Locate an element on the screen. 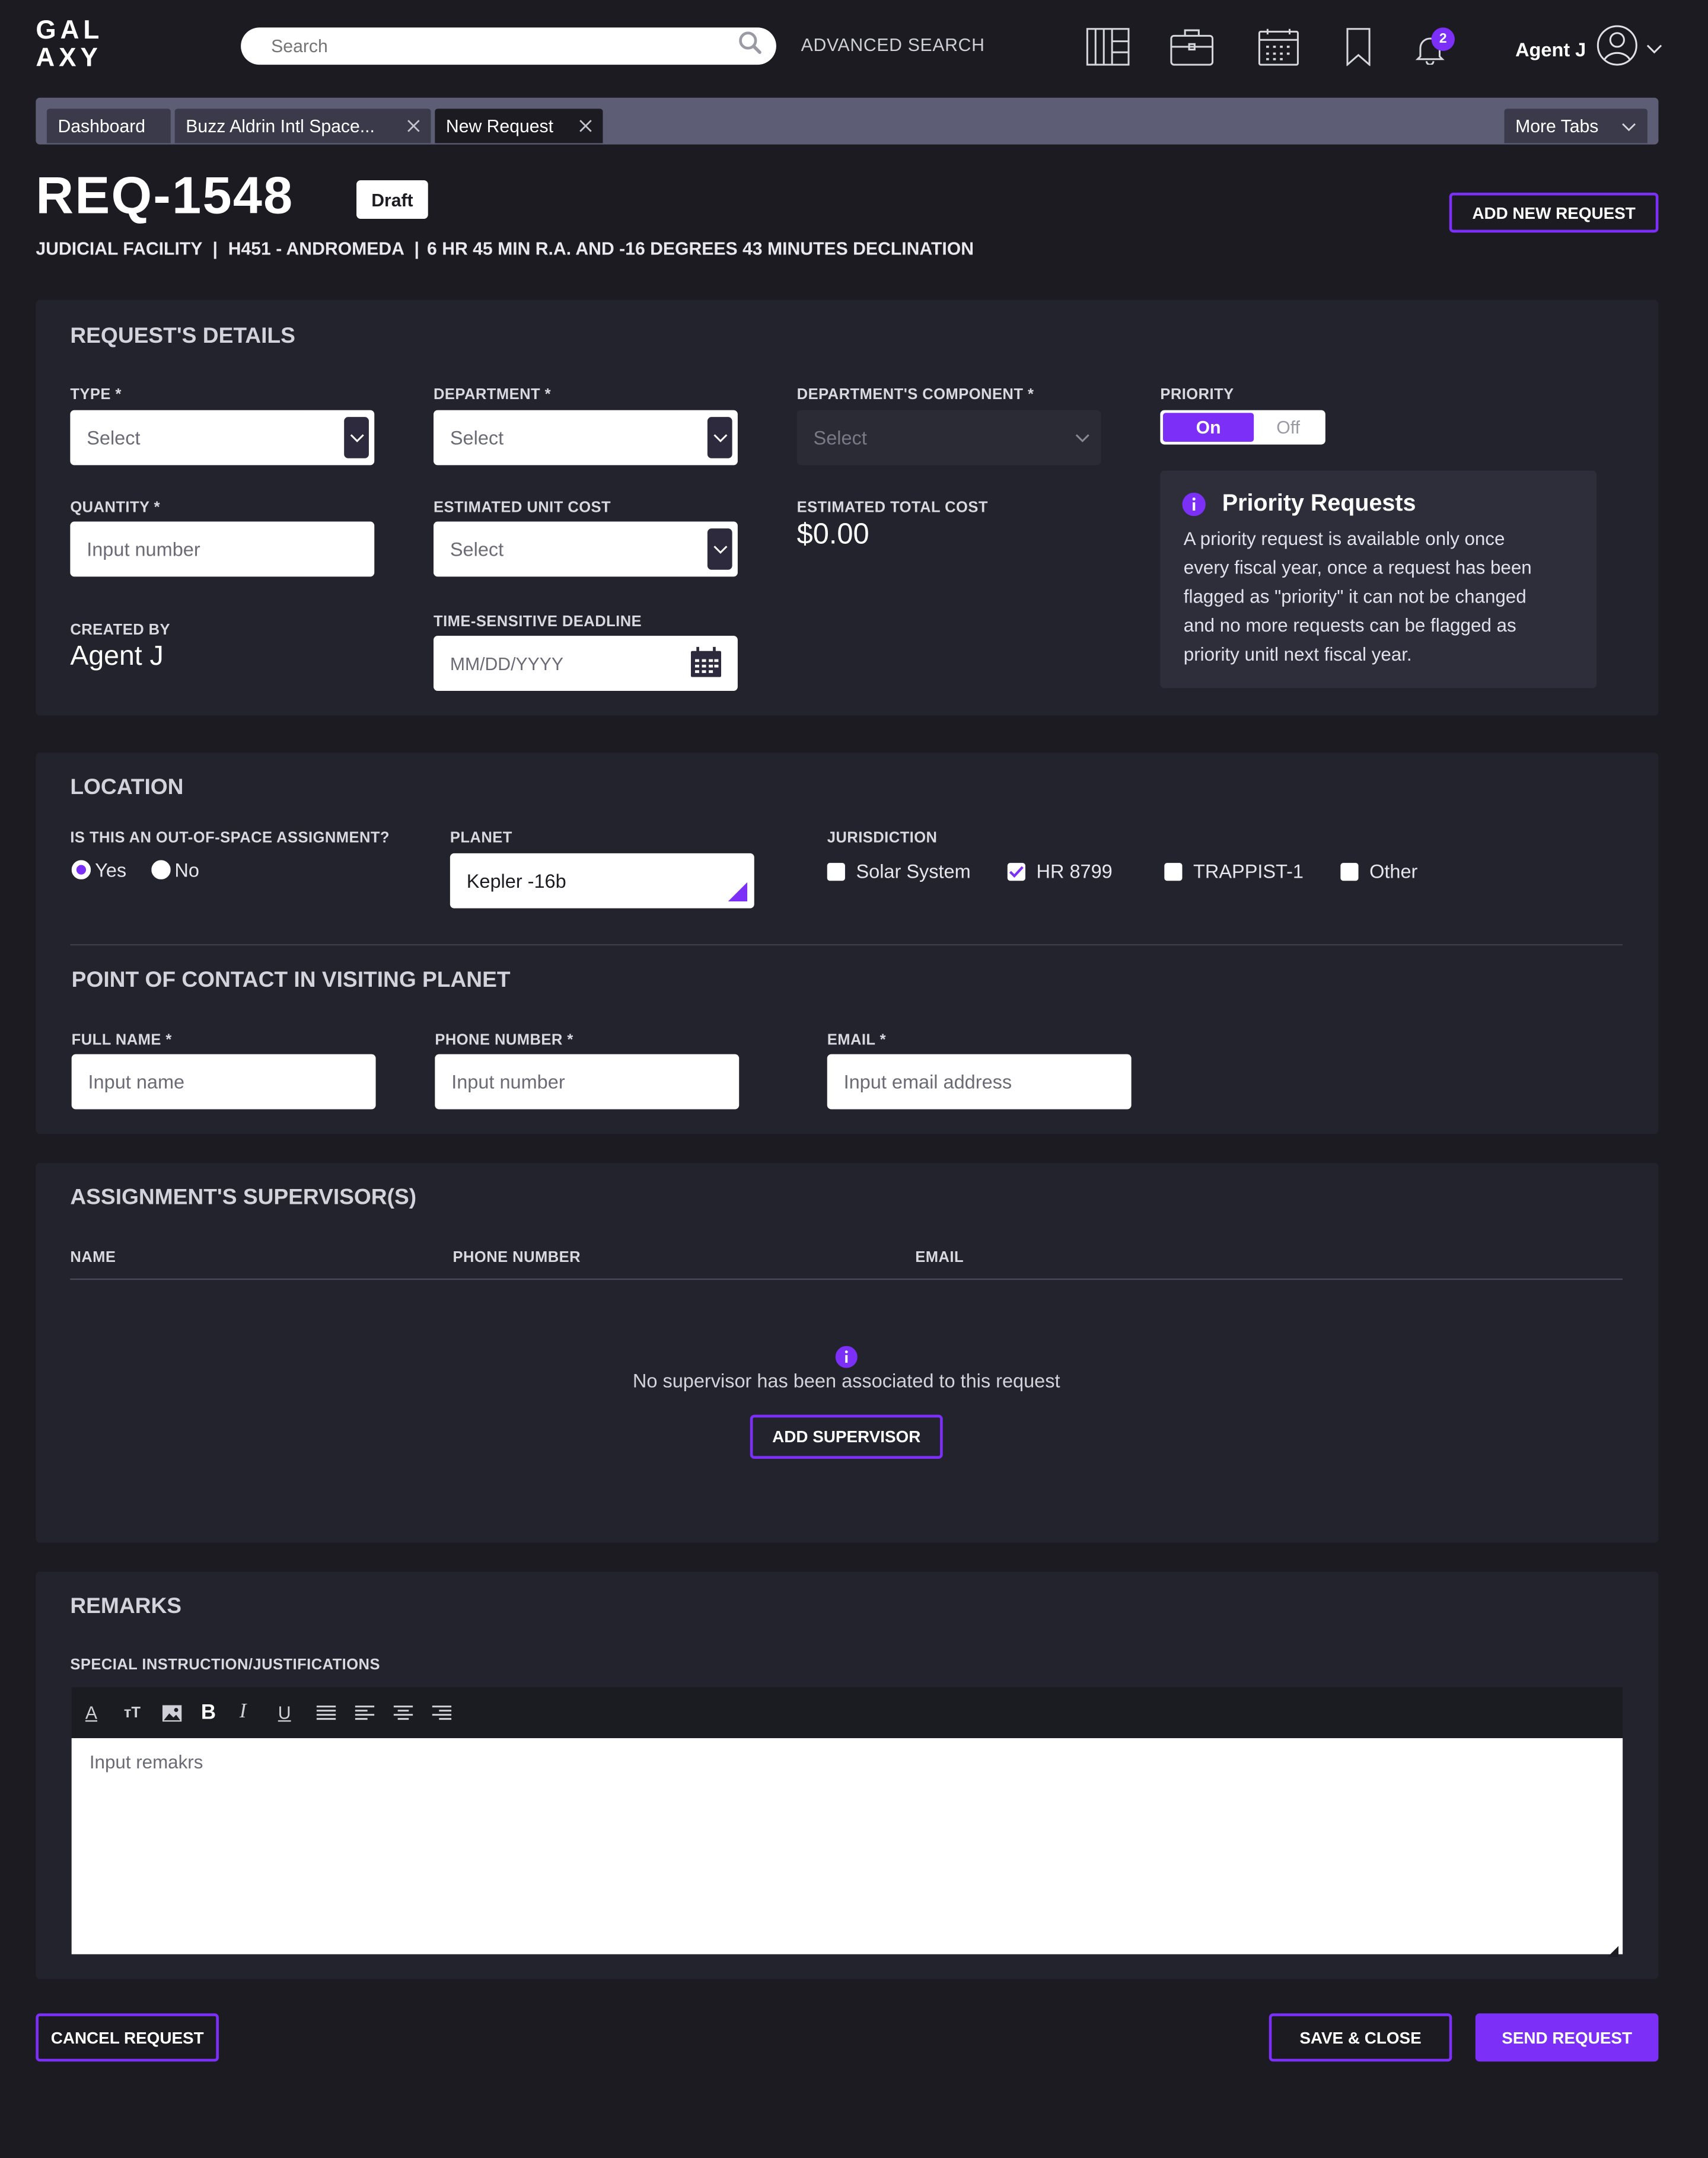  info-icon is located at coordinates (1194, 507).